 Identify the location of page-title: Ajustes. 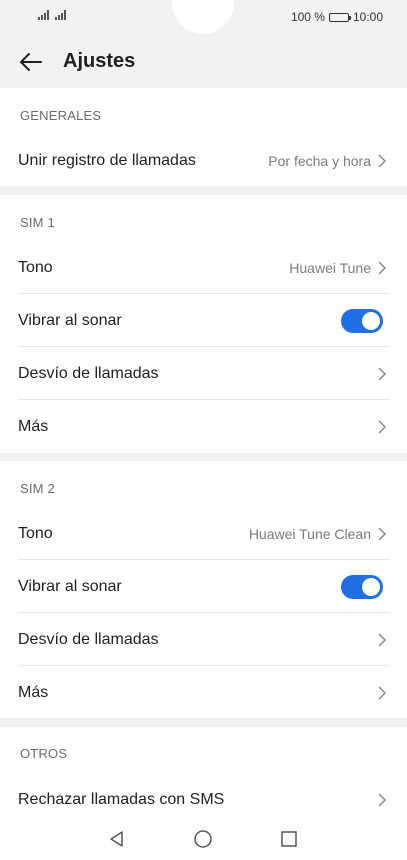
(99, 61).